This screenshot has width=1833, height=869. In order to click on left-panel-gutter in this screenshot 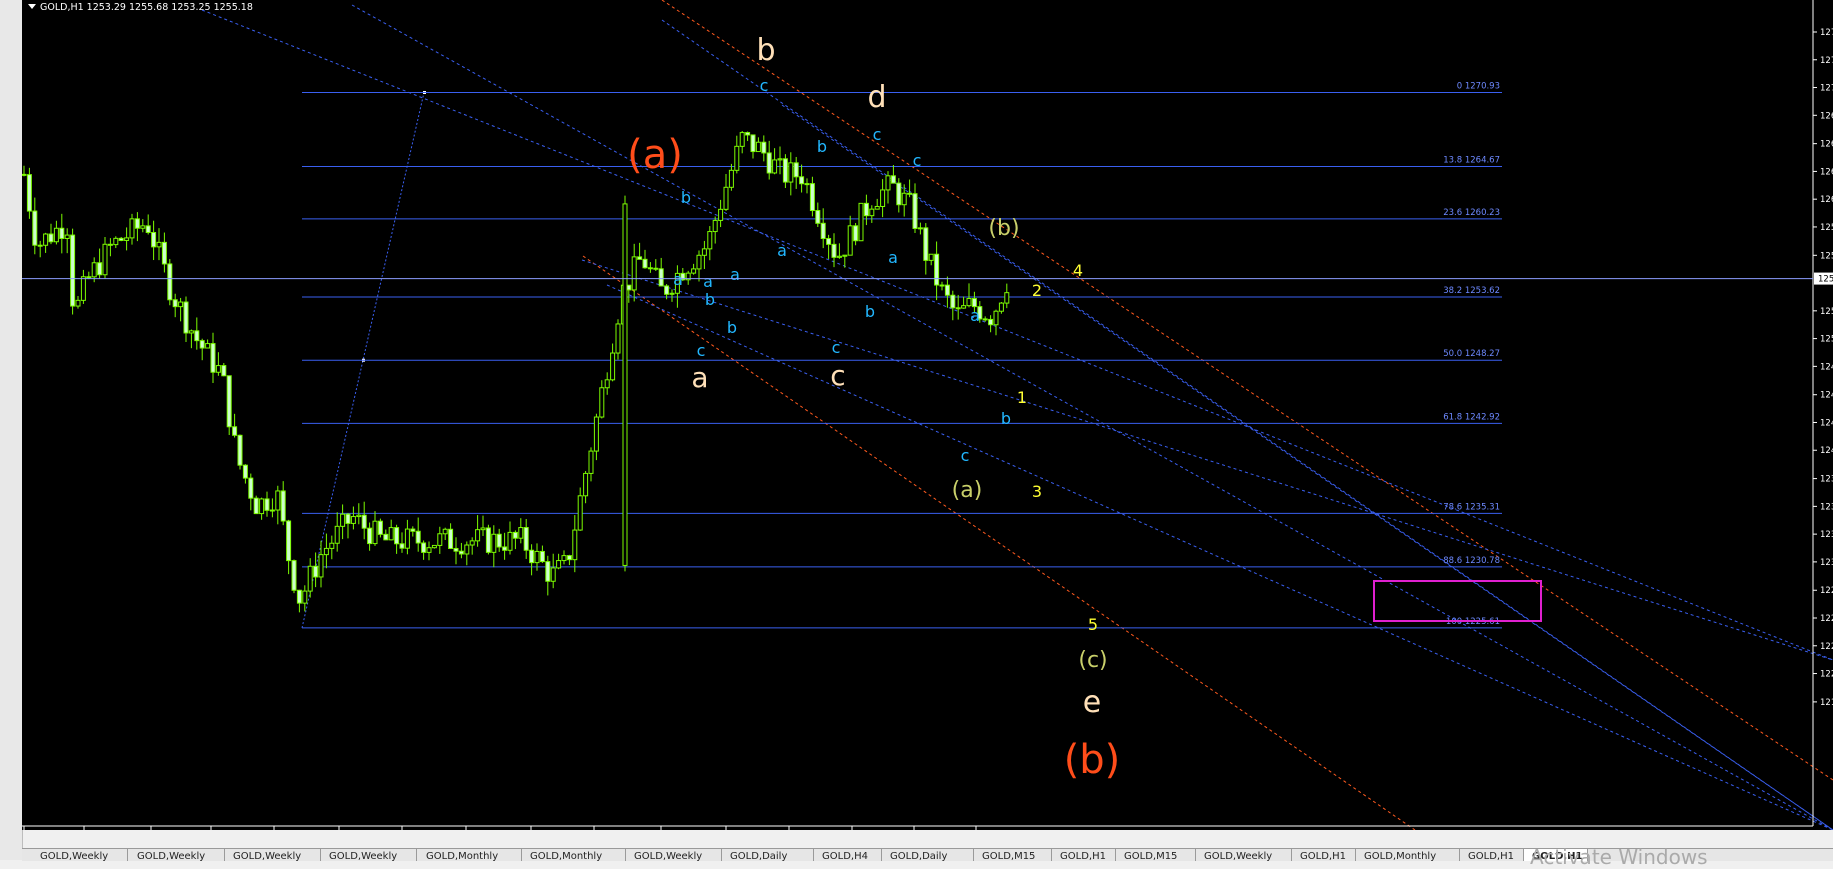, I will do `click(11, 430)`.